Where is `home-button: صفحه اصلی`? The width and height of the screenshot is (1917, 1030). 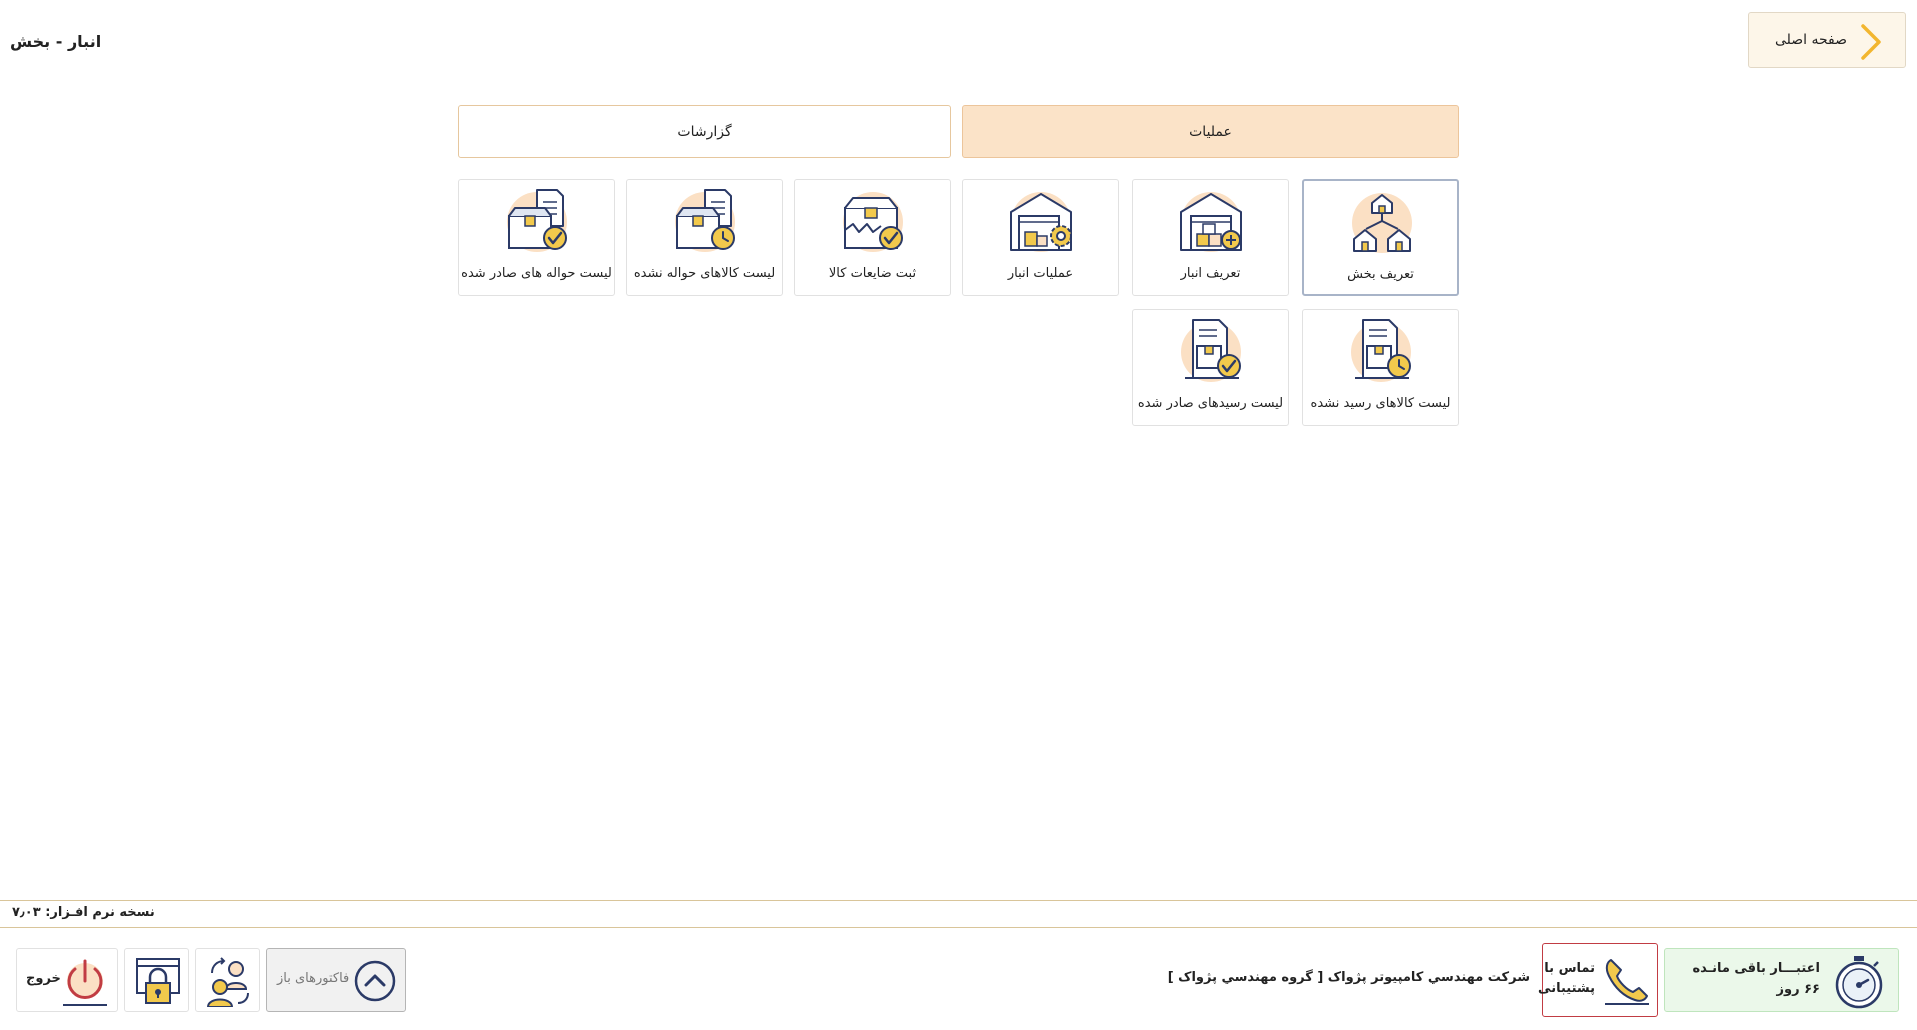
home-button: صفحه اصلی is located at coordinates (1827, 40).